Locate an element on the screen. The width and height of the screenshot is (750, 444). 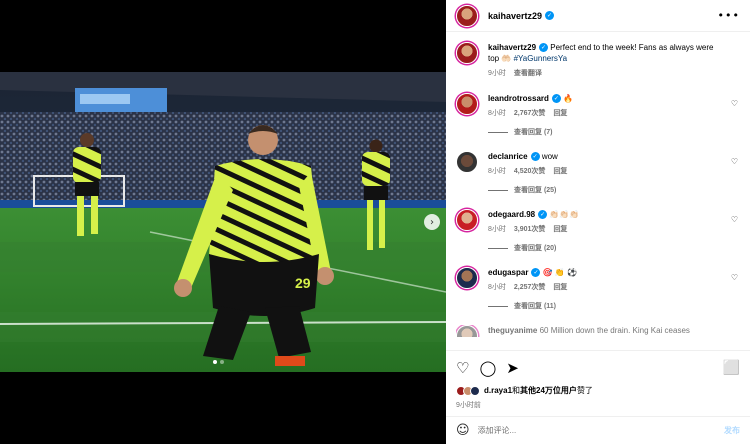
comment-text: 🔥 is located at coordinates (568, 98).